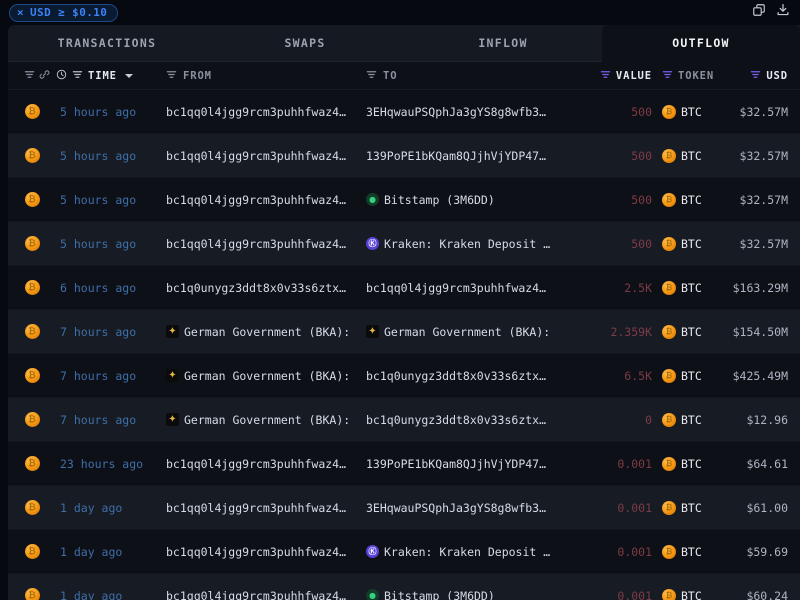  I want to click on header-to: TO, so click(475, 76).